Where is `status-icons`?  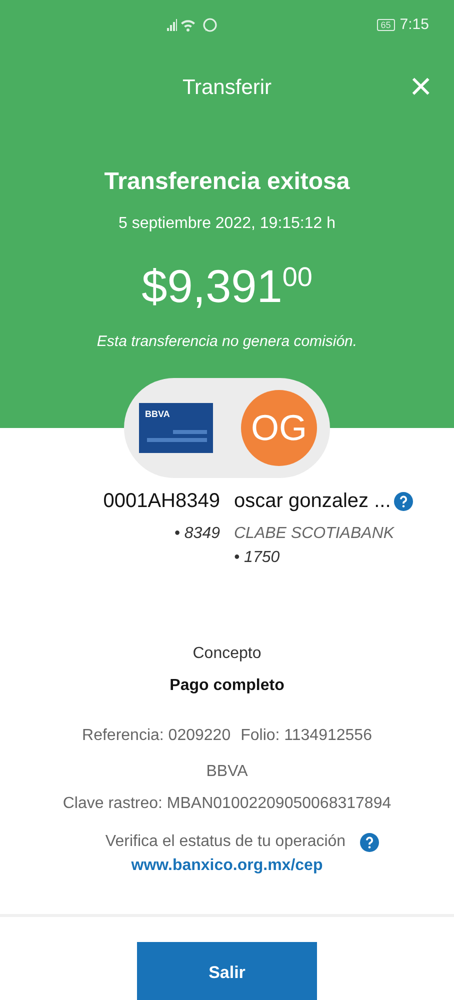 status-icons is located at coordinates (193, 25).